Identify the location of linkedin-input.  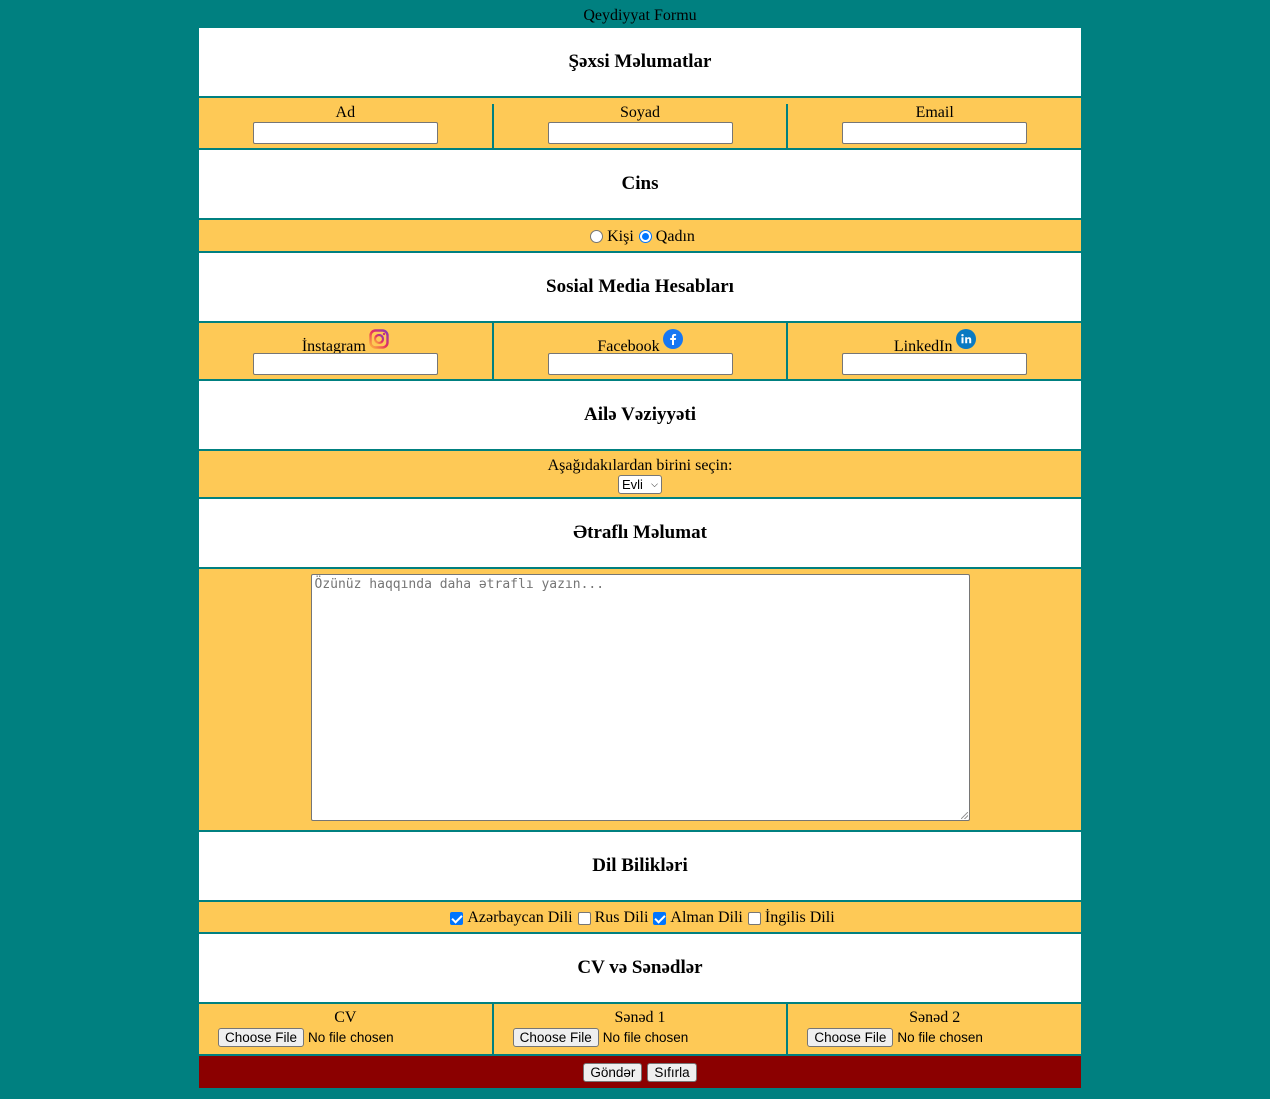
(935, 364).